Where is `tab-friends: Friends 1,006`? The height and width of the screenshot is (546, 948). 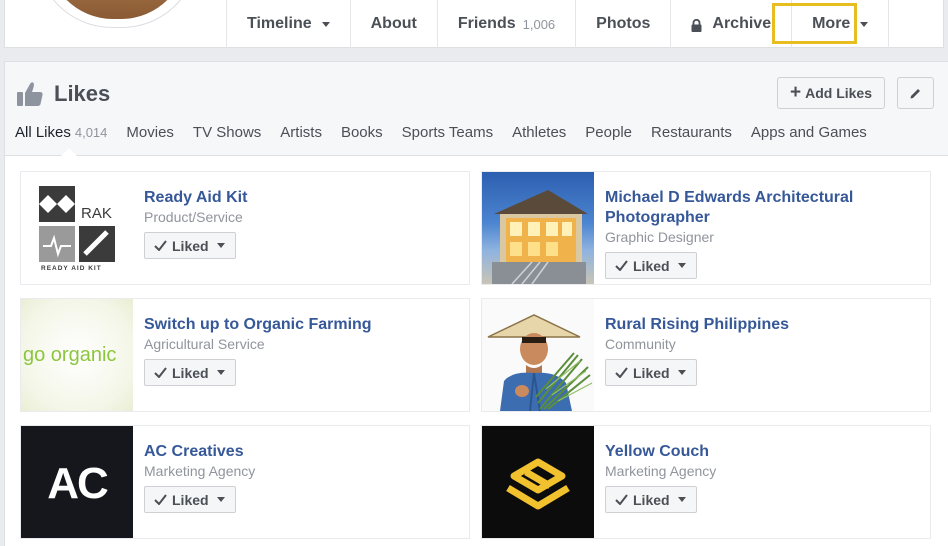 tab-friends: Friends 1,006 is located at coordinates (505, 24).